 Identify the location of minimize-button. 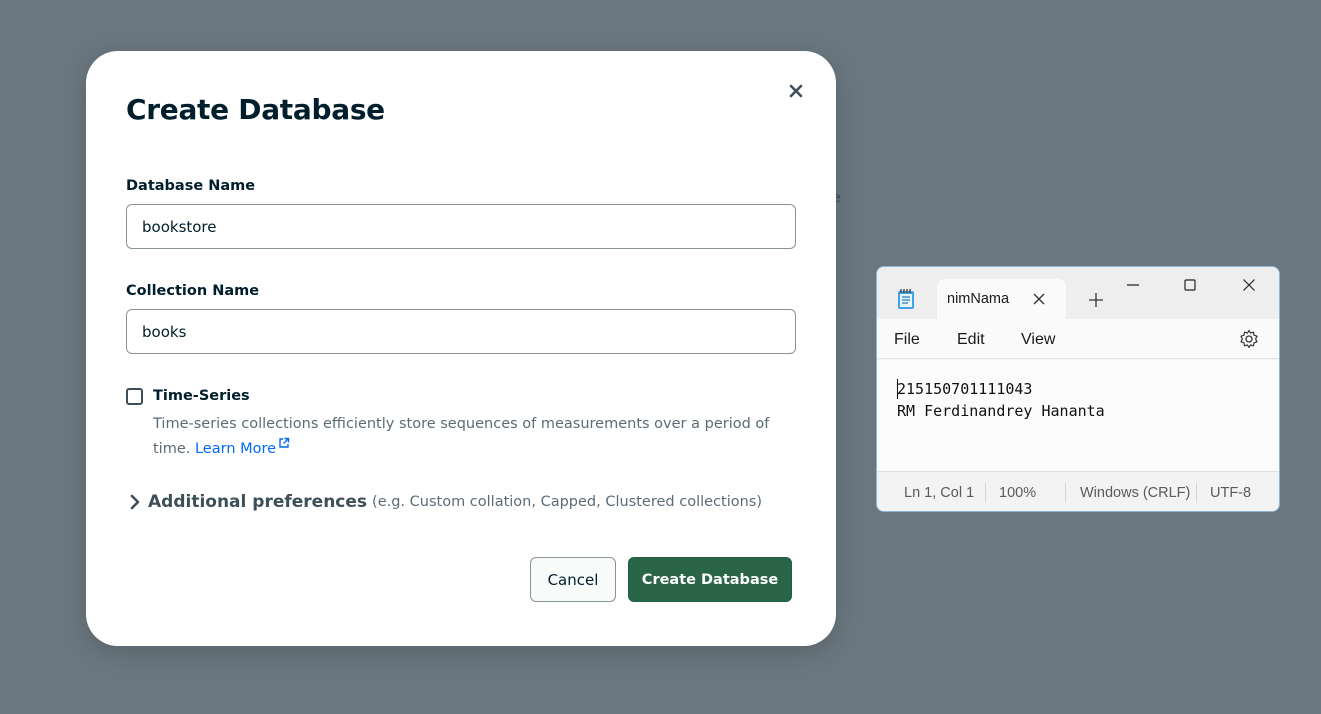
(1133, 285).